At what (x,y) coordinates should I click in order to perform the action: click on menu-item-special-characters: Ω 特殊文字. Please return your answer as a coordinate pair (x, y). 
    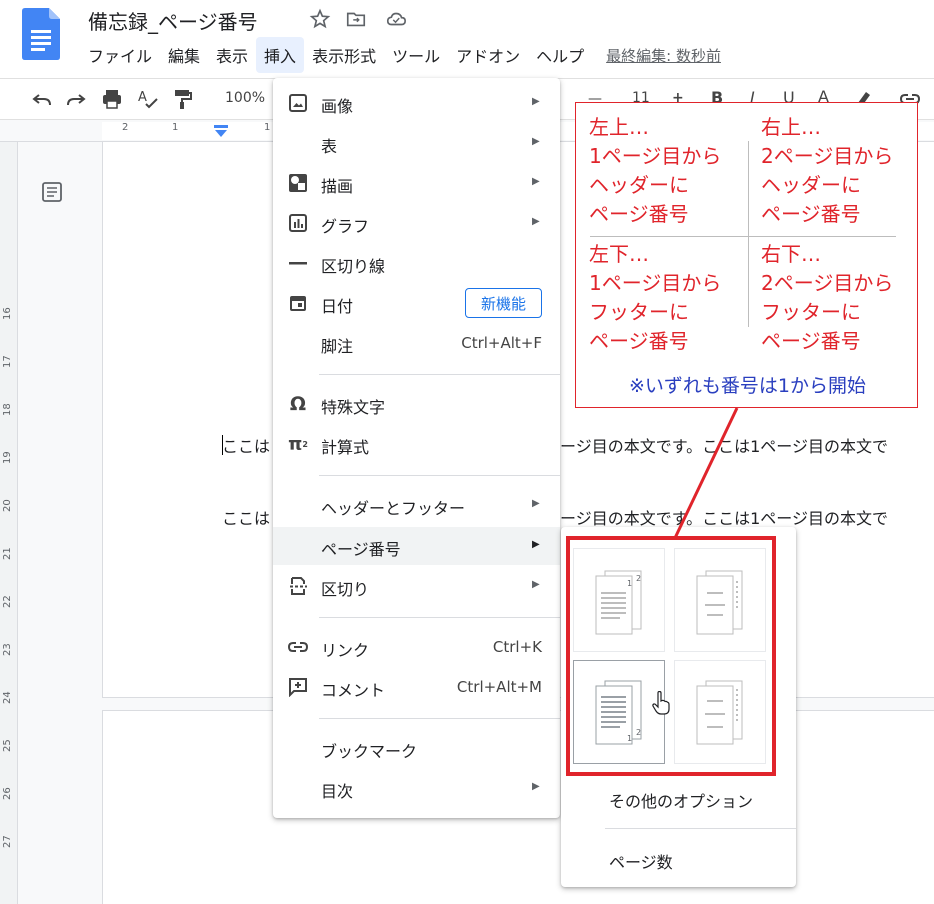
    Looking at the image, I should click on (416, 404).